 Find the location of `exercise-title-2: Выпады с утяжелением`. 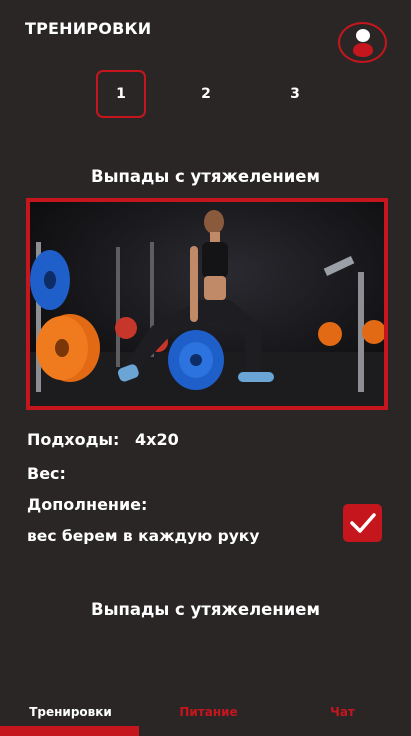

exercise-title-2: Выпады с утяжелением is located at coordinates (205, 609).